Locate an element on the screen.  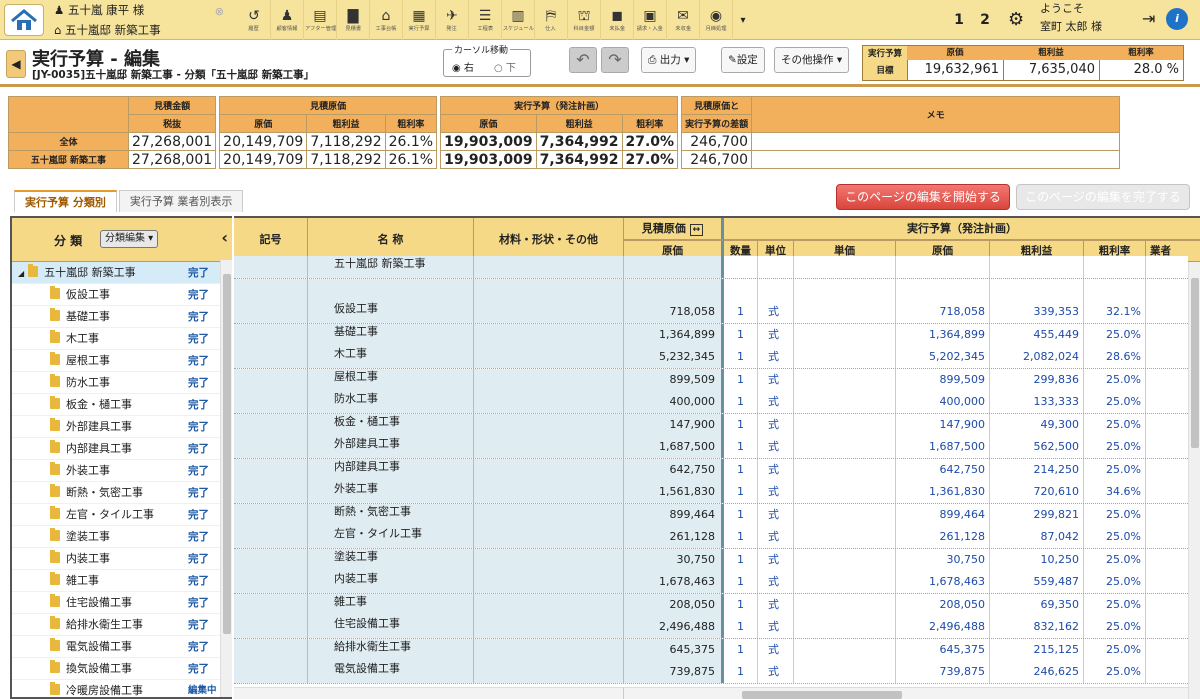
row-cost: 1,678,463 is located at coordinates (943, 582).